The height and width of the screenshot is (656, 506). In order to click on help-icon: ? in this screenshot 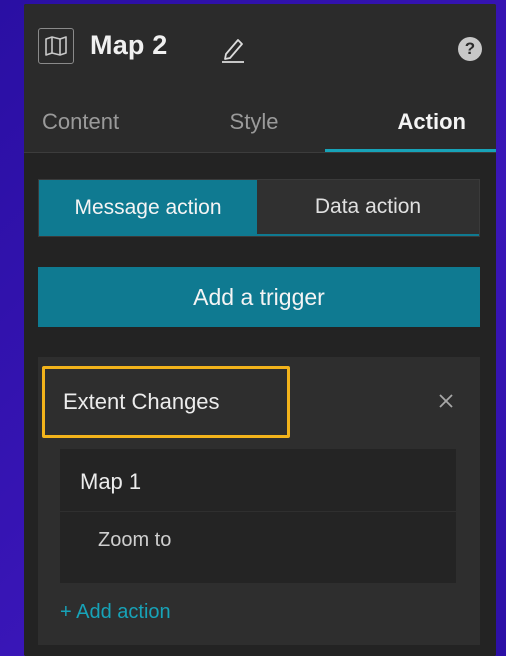, I will do `click(470, 49)`.